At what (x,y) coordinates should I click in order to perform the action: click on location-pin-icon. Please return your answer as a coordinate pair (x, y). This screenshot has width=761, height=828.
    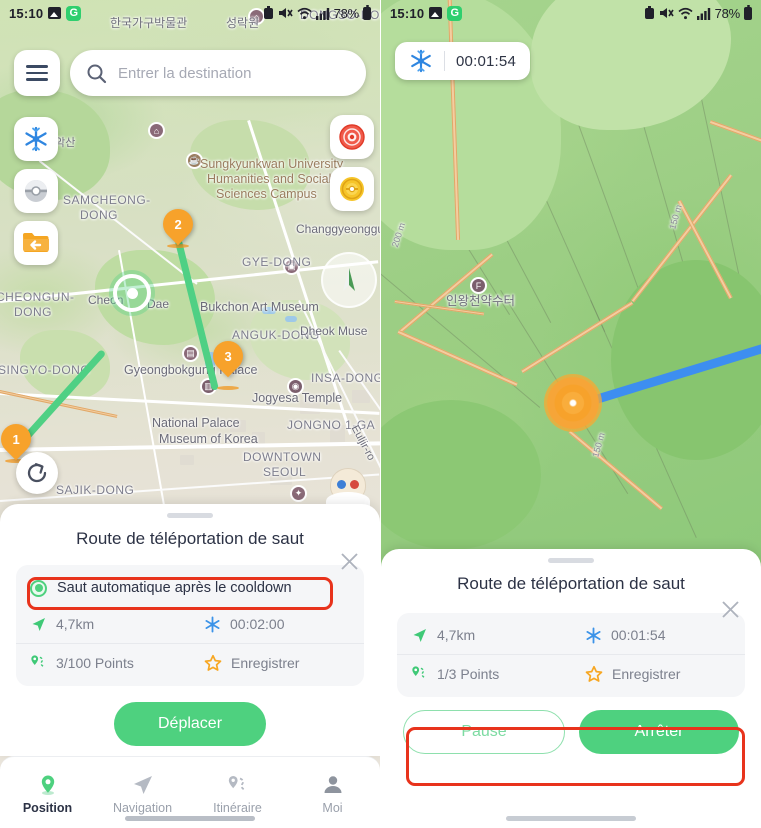
    Looking at the image, I should click on (47, 785).